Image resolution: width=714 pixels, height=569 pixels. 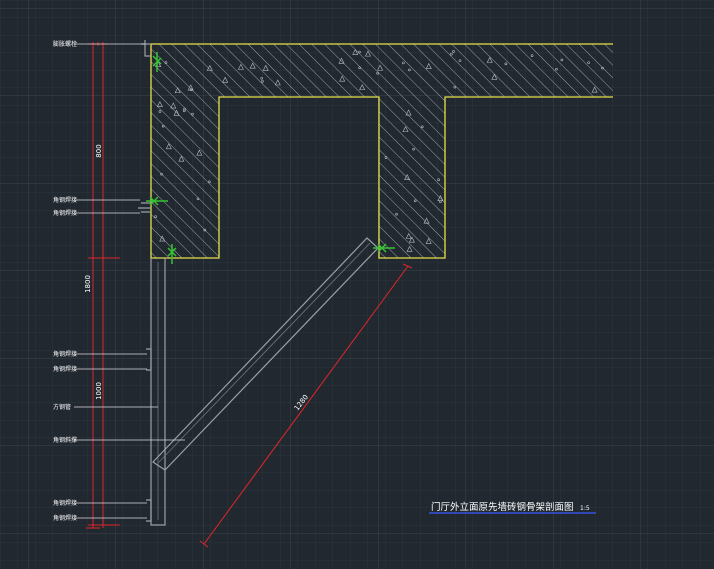 I want to click on callout-label: 方钢管, so click(x=62, y=407).